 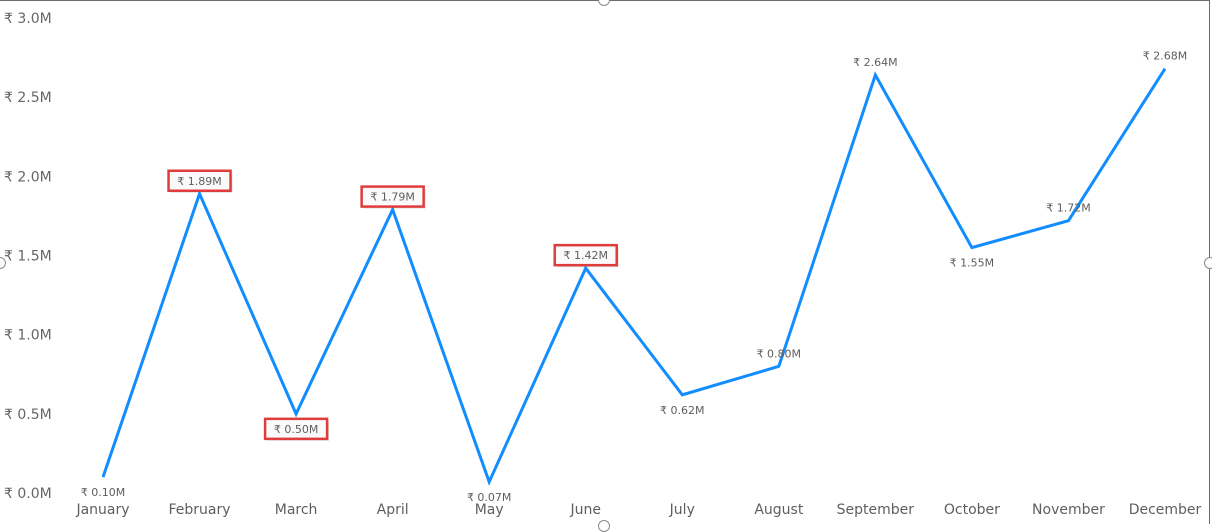 What do you see at coordinates (585, 510) in the screenshot?
I see `x-tick-label: June` at bounding box center [585, 510].